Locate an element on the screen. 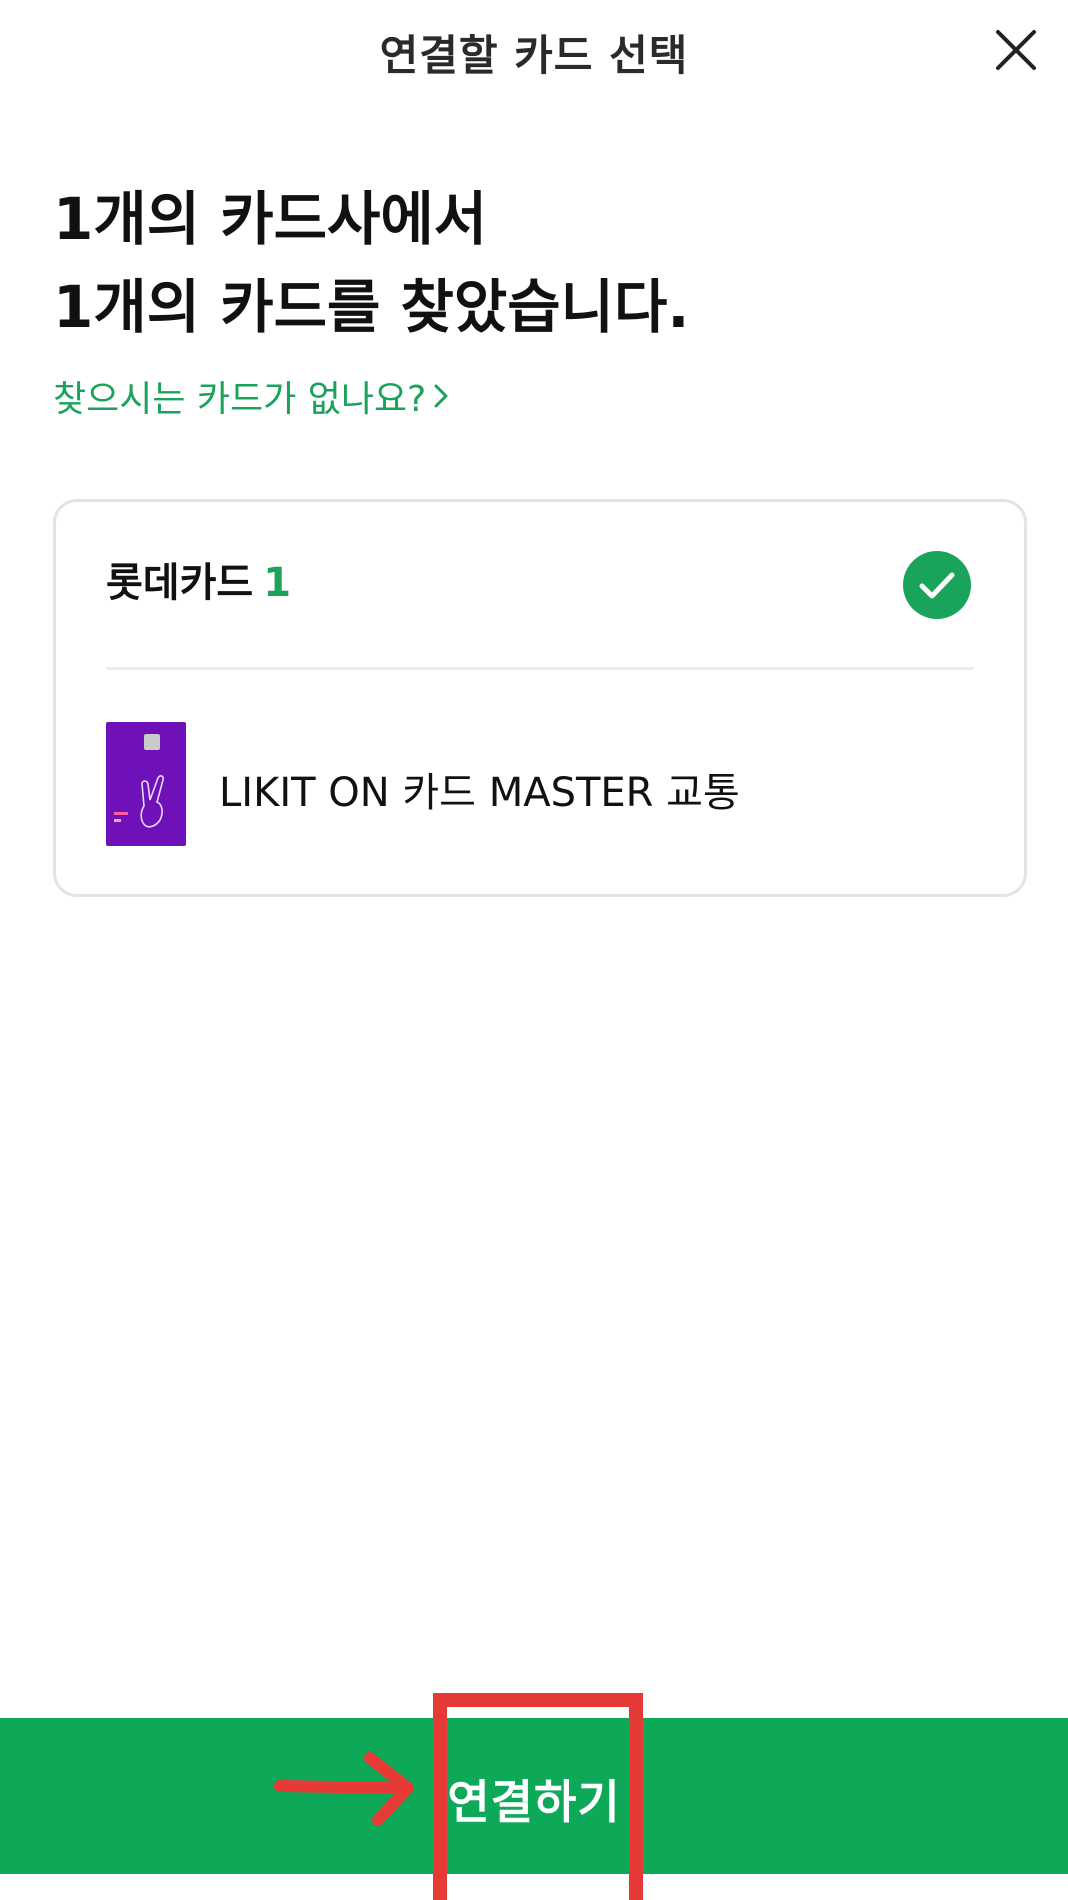 Image resolution: width=1068 pixels, height=1900 pixels. close-button is located at coordinates (1016, 50).